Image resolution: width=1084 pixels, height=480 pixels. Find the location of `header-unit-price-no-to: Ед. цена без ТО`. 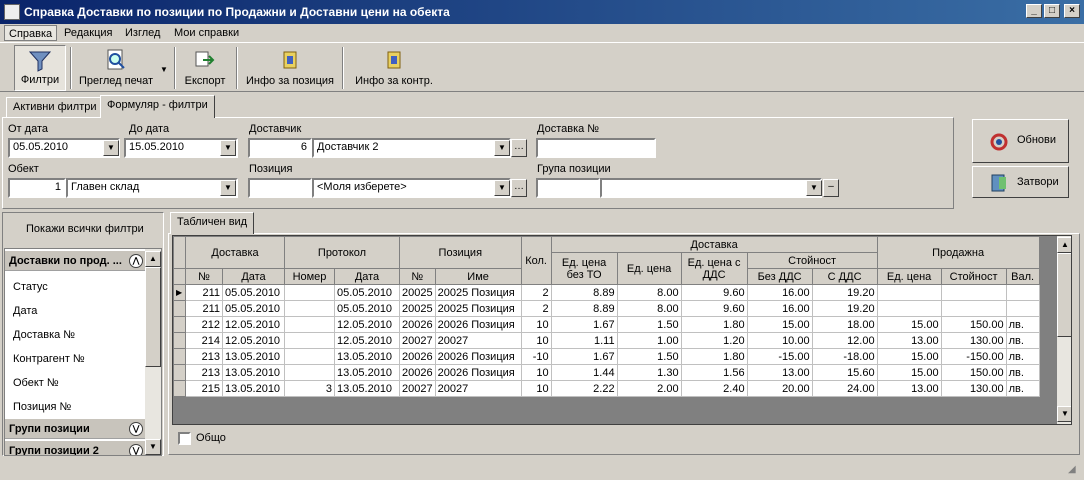

header-unit-price-no-to: Ед. цена без ТО is located at coordinates (584, 268).